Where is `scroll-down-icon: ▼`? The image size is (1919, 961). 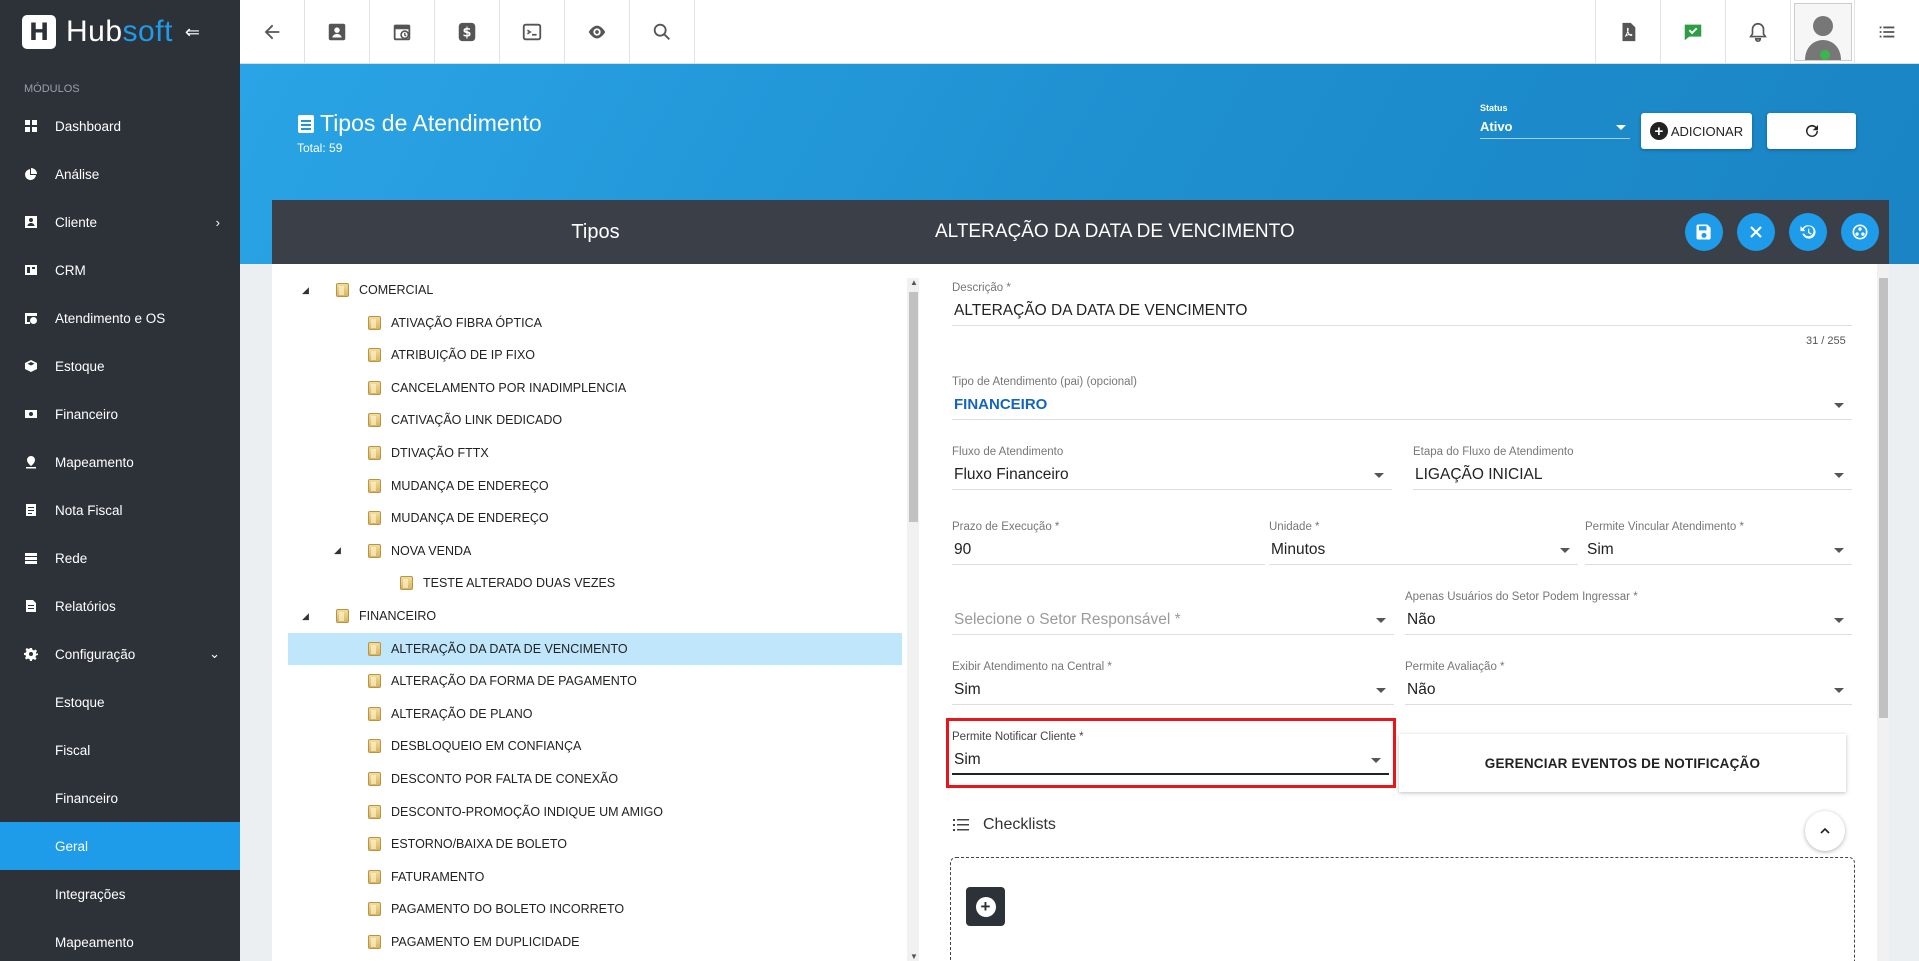 scroll-down-icon: ▼ is located at coordinates (914, 956).